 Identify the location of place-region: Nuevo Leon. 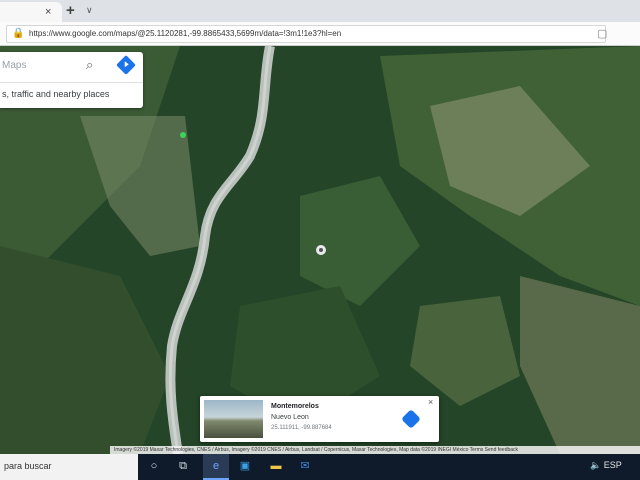
(290, 417).